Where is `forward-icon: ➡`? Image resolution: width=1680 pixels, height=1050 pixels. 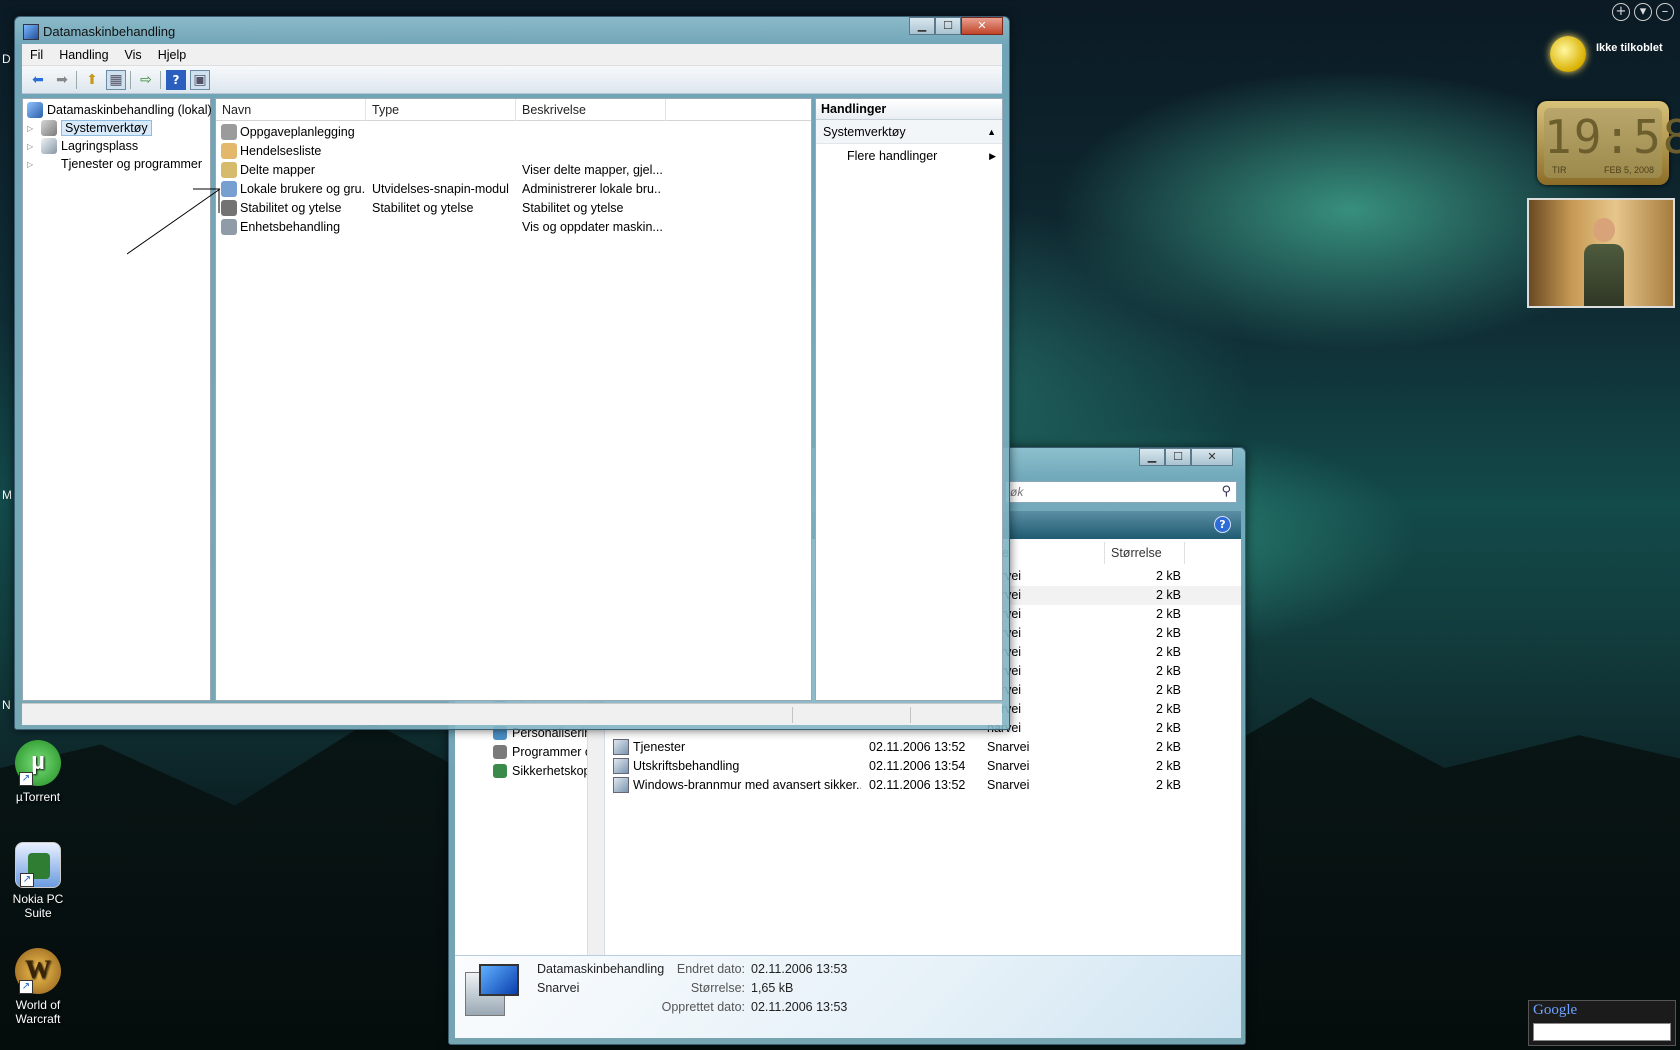 forward-icon: ➡ is located at coordinates (62, 80).